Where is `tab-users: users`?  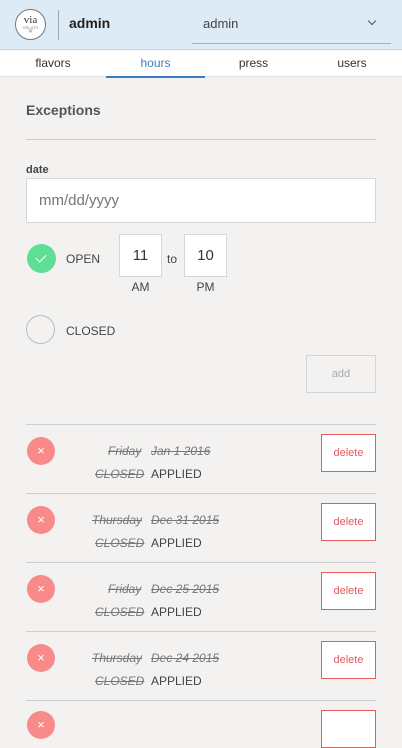 tab-users: users is located at coordinates (352, 64).